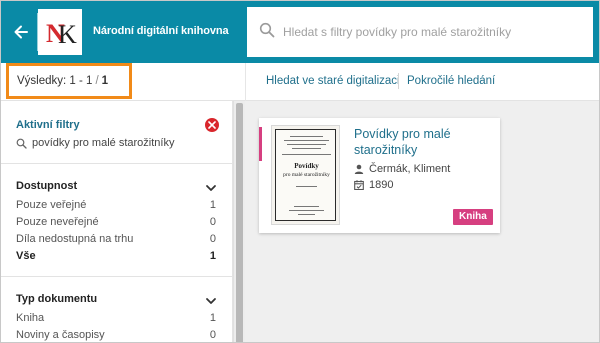  I want to click on book-thumbnail: Povídky pro malé starožitníky, so click(305, 175).